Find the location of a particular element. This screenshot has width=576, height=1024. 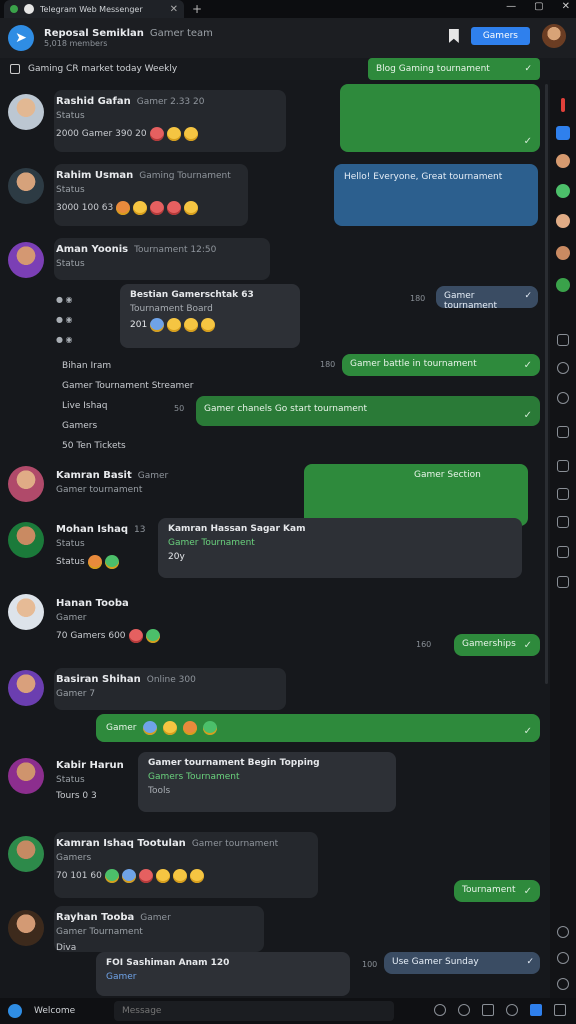

maximize-button: ▢ is located at coordinates (538, 6).